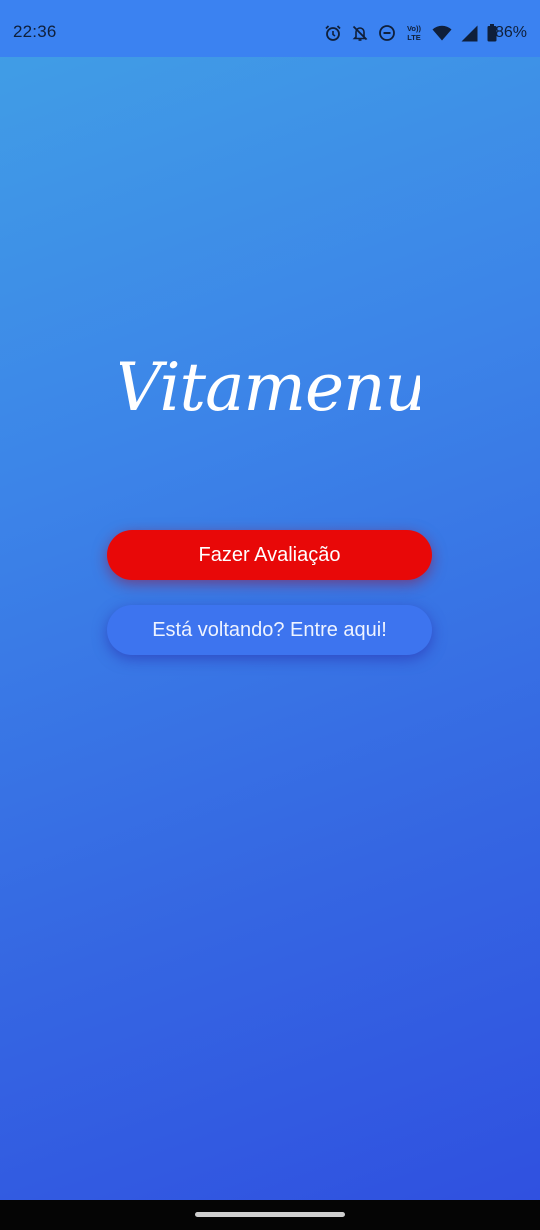  Describe the element at coordinates (442, 33) in the screenshot. I see `wifi-icon` at that location.